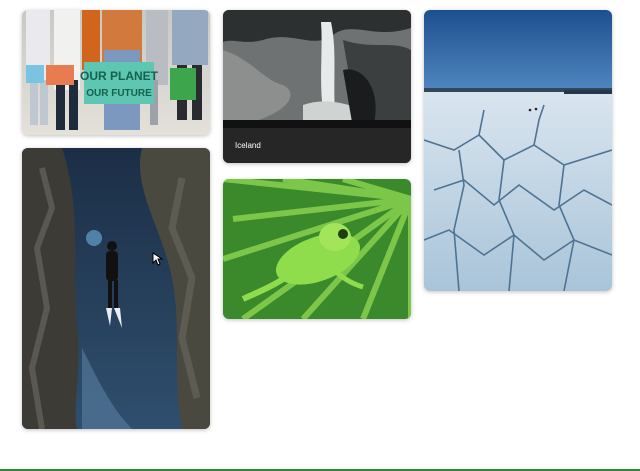 Image resolution: width=640 pixels, height=471 pixels. I want to click on gallery-card-frog, so click(317, 249).